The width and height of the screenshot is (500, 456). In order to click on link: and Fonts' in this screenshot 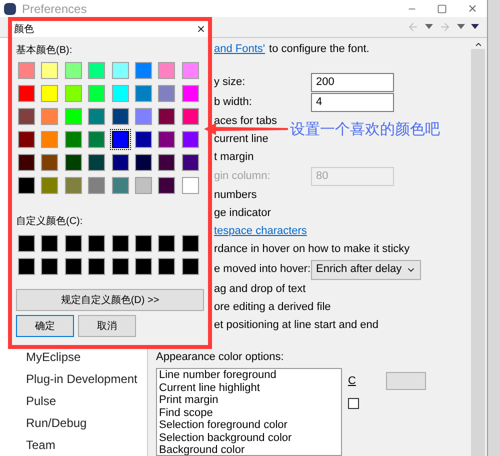, I will do `click(240, 49)`.